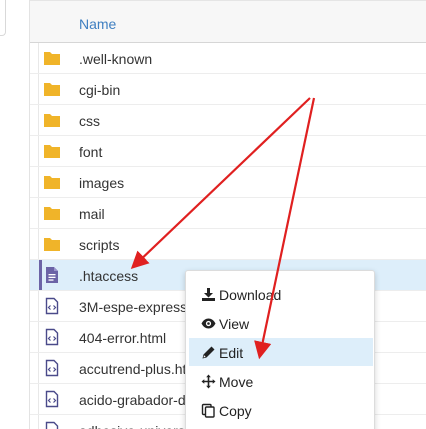 The width and height of the screenshot is (426, 429). Describe the element at coordinates (228, 151) in the screenshot. I see `table-row: font` at that location.